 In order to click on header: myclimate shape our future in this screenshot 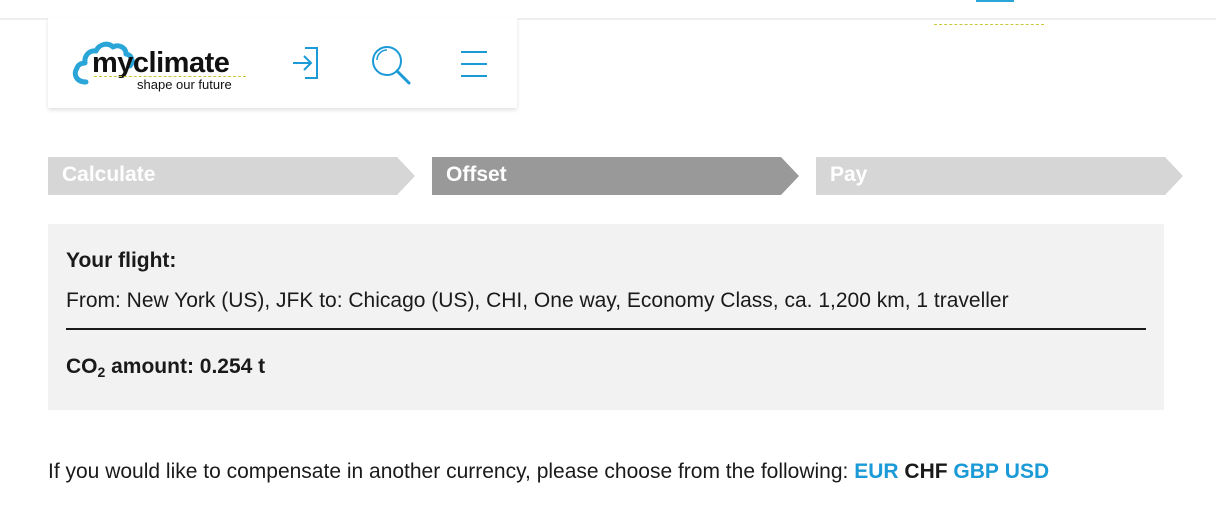, I will do `click(282, 63)`.